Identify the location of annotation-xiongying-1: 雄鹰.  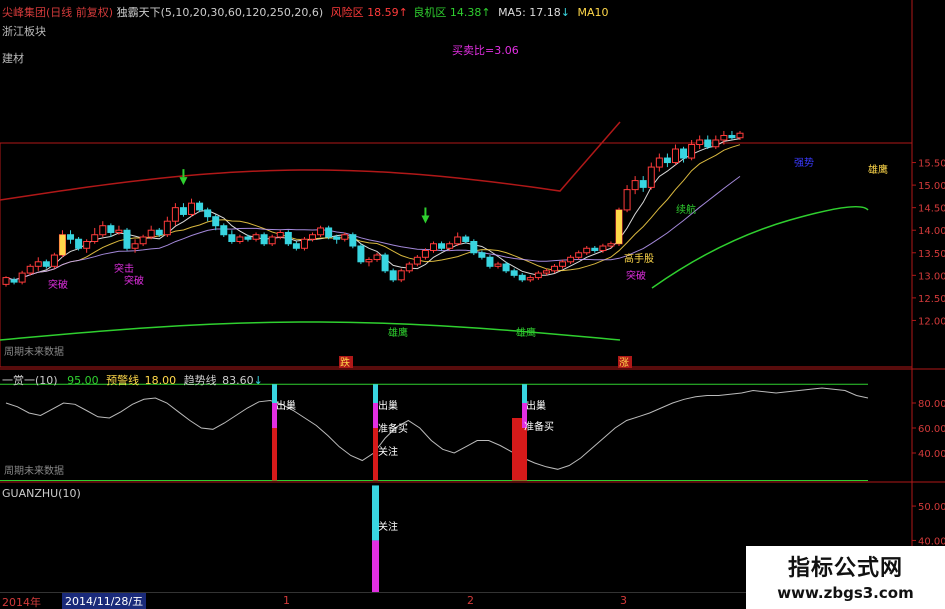
(398, 332).